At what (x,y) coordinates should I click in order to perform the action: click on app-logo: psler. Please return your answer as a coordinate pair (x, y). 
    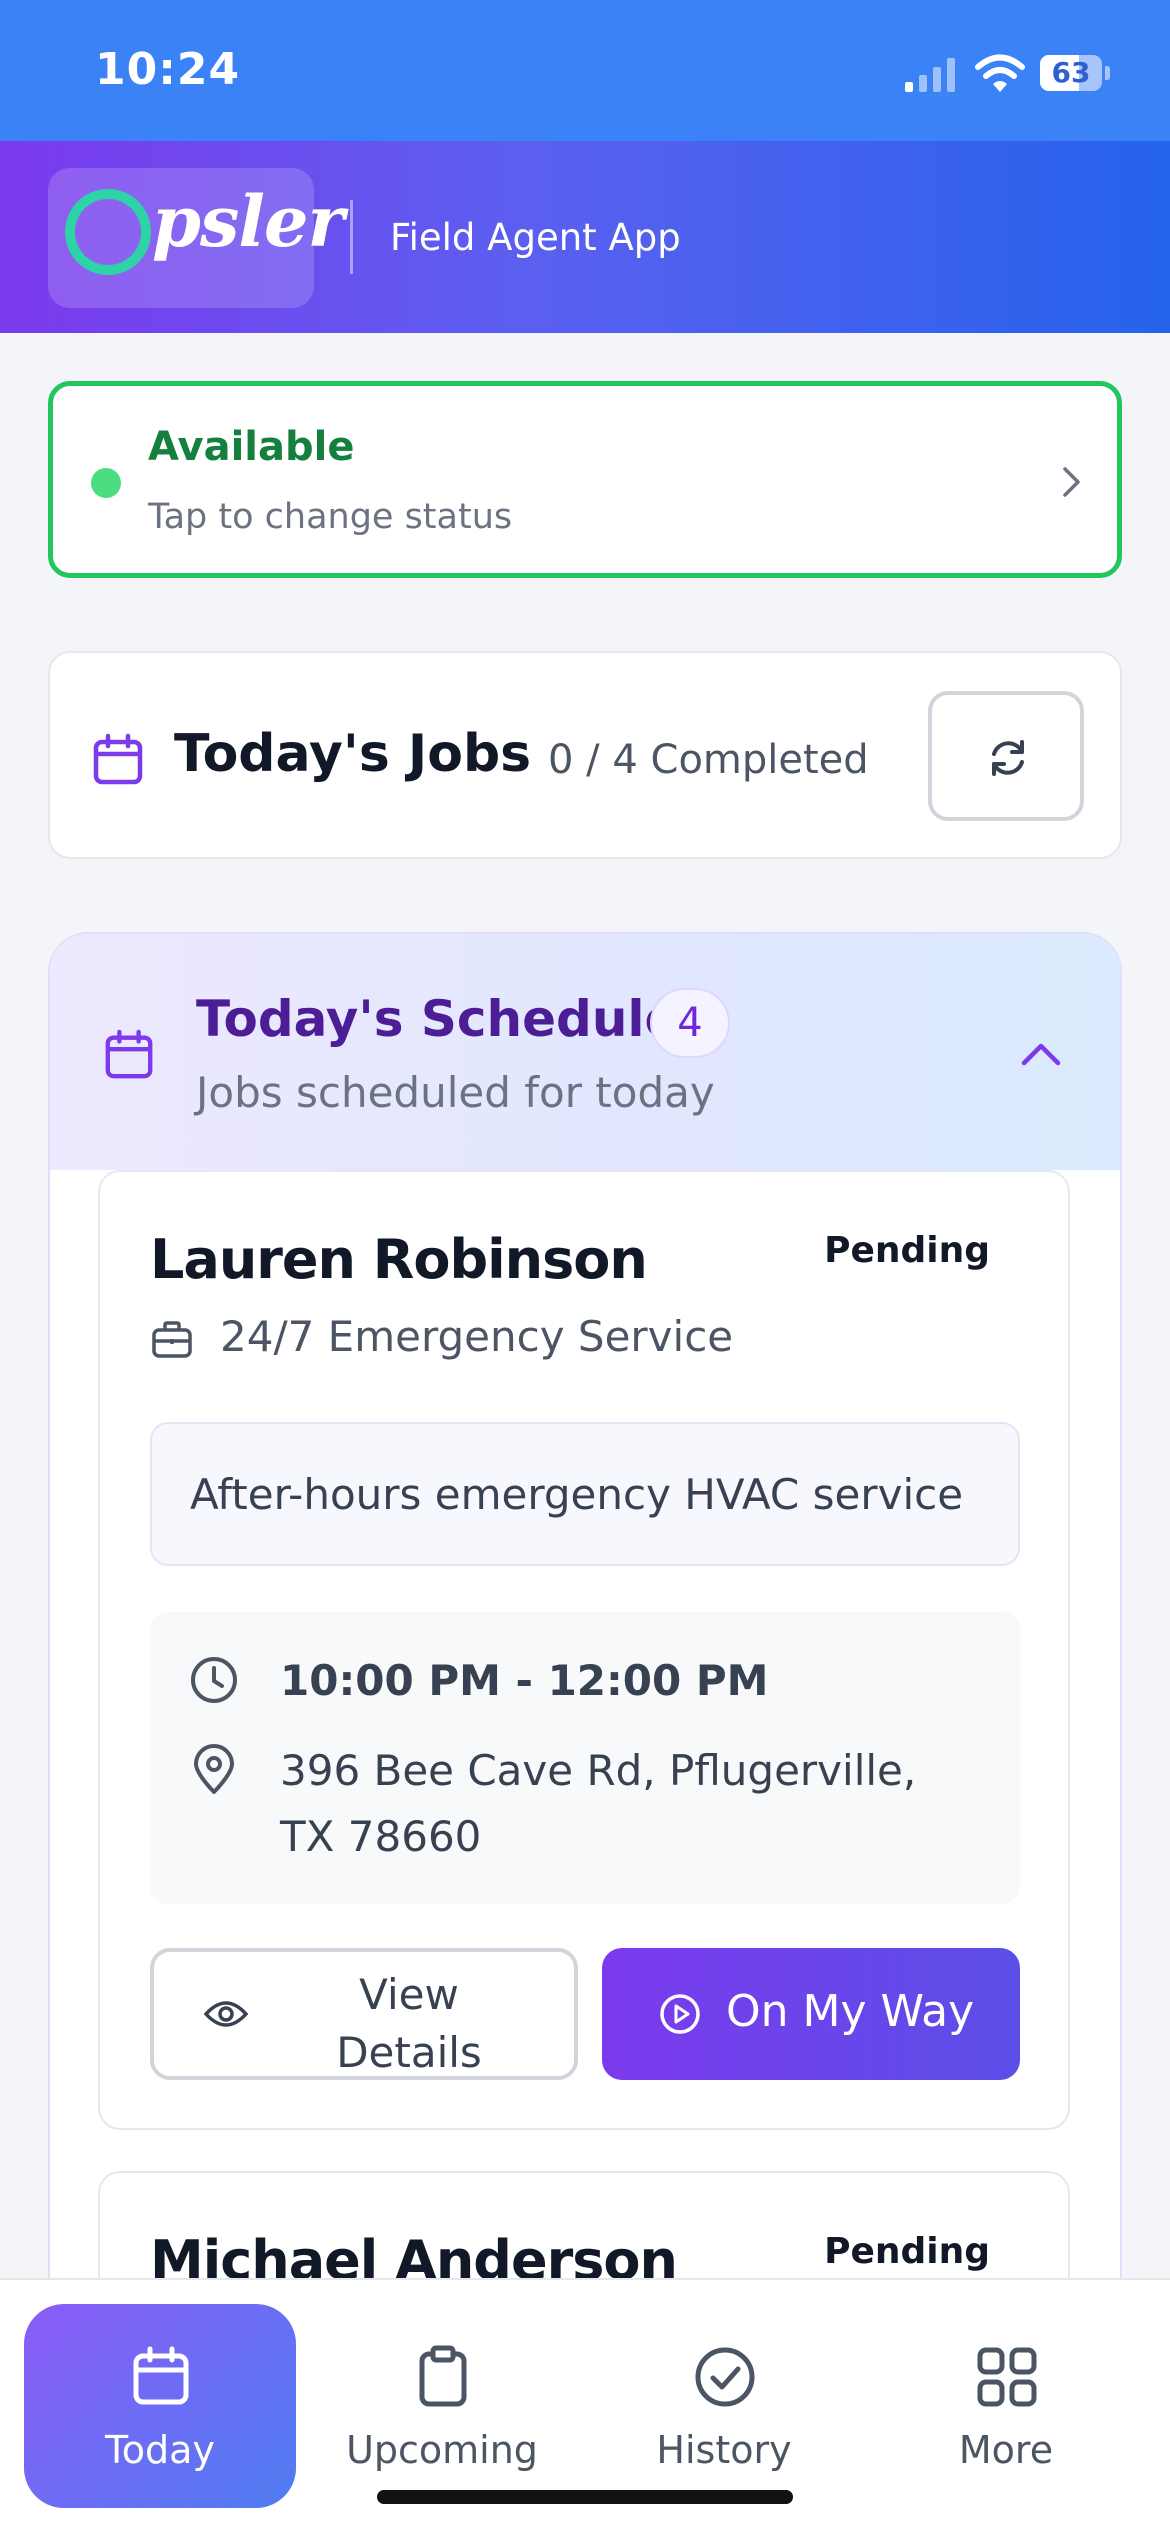
    Looking at the image, I should click on (196, 238).